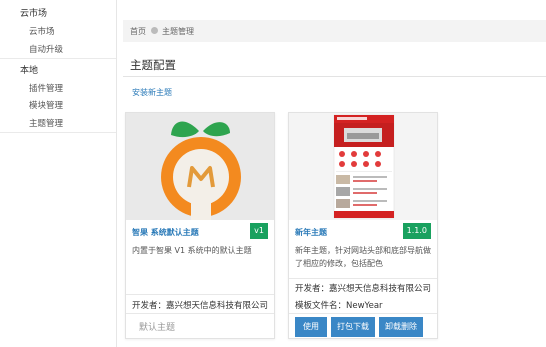 The width and height of the screenshot is (546, 347). Describe the element at coordinates (46, 105) in the screenshot. I see `sidebar-item-modules: 模块管理` at that location.